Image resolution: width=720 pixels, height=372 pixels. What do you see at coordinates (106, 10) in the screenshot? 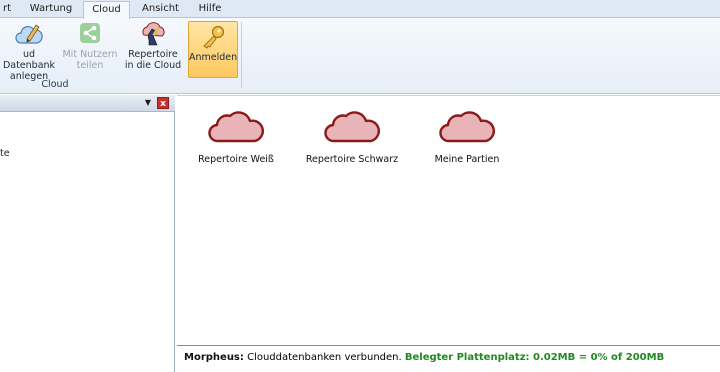
I see `tab-cloud: Cloud` at bounding box center [106, 10].